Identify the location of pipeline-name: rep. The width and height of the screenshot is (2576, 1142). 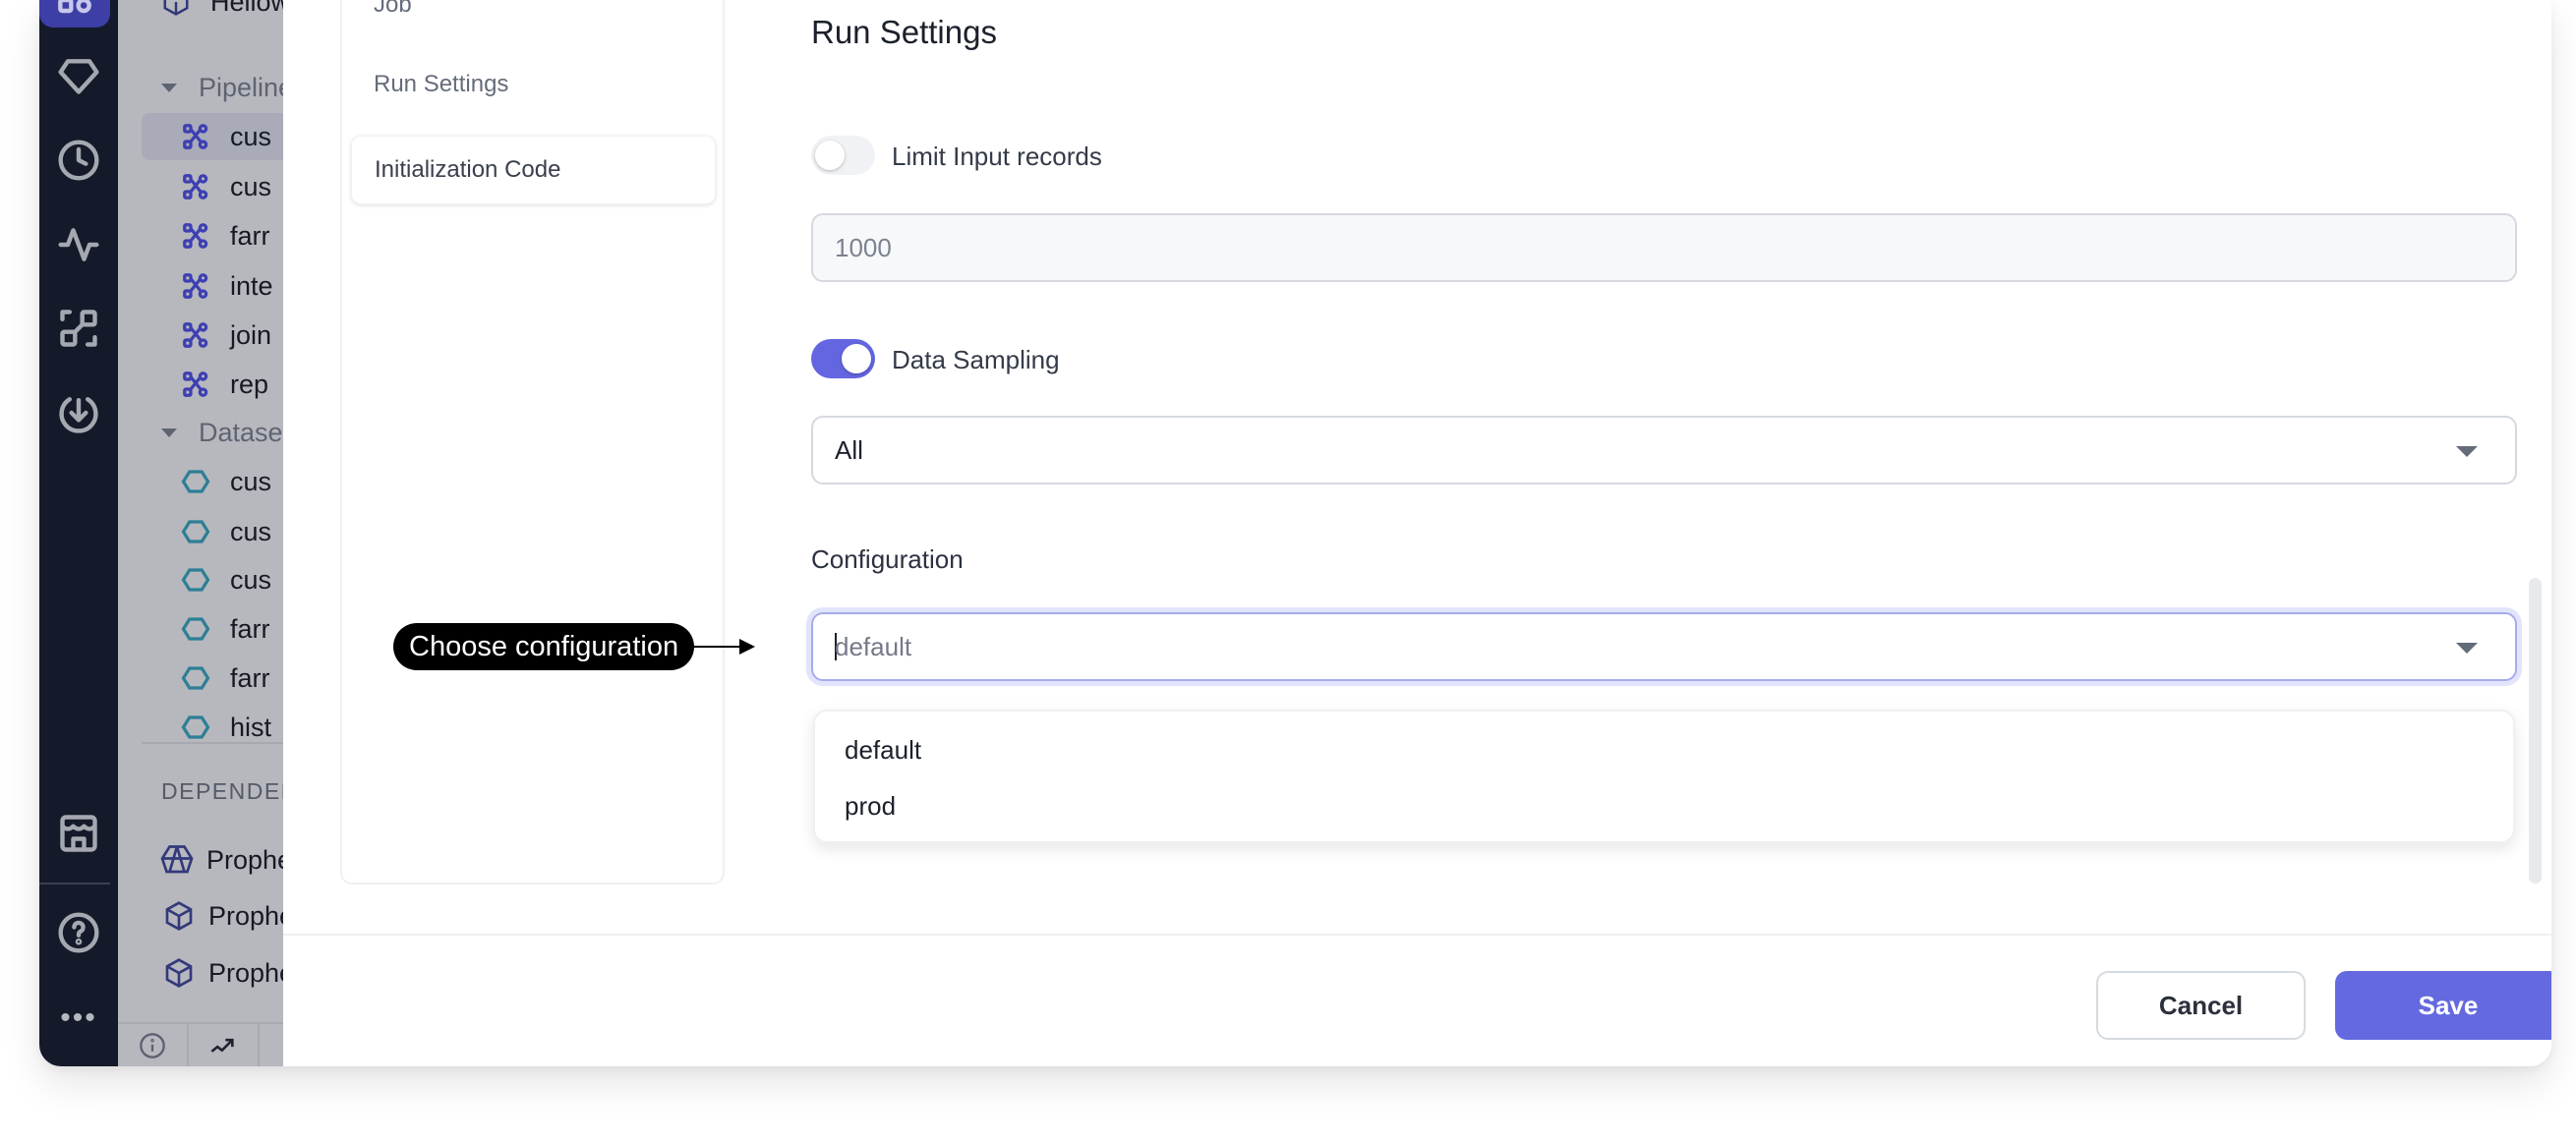
(249, 384).